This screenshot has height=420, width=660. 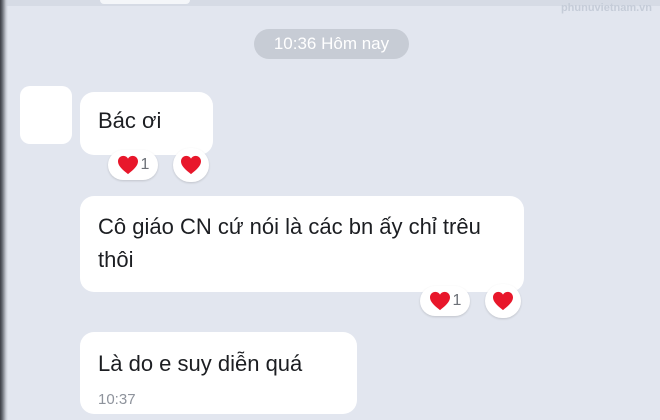 I want to click on window-edge-shadow, so click(x=4, y=210).